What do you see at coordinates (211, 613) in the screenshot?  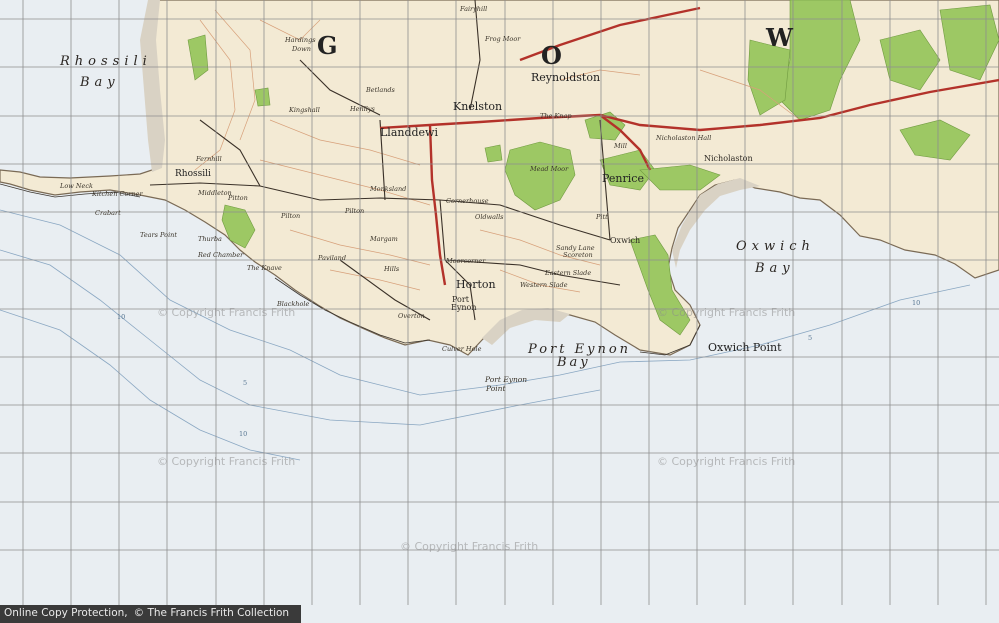 I see `footer-collection-label: © The Francis Frith Collection` at bounding box center [211, 613].